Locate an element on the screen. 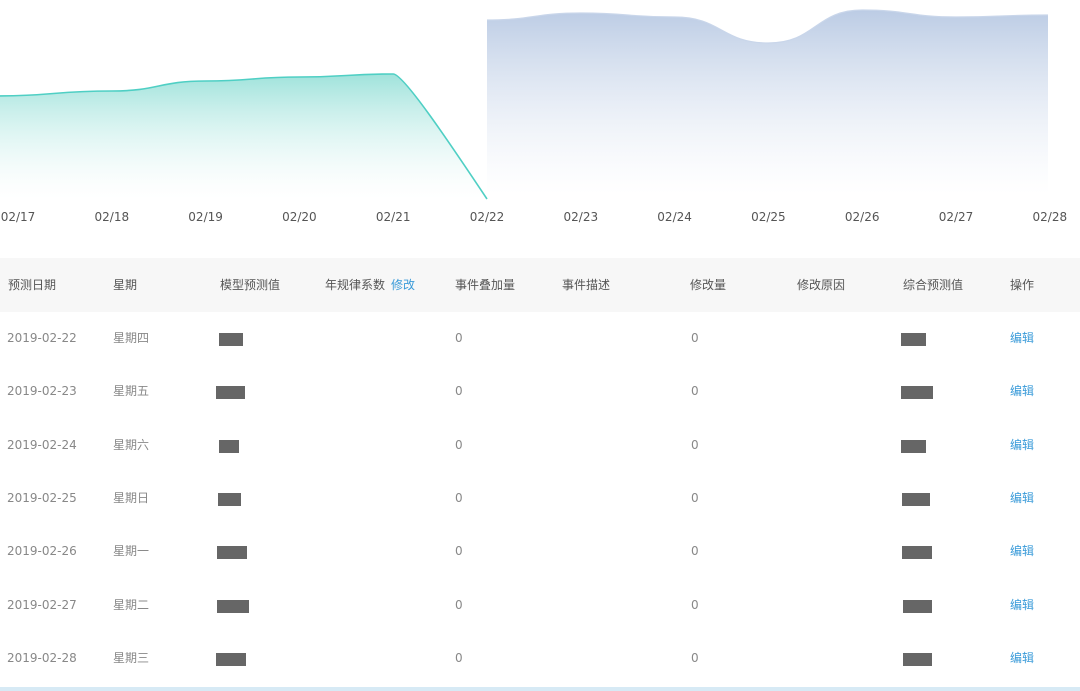 This screenshot has width=1080, height=691. cell-weekday: 星期六 is located at coordinates (131, 444).